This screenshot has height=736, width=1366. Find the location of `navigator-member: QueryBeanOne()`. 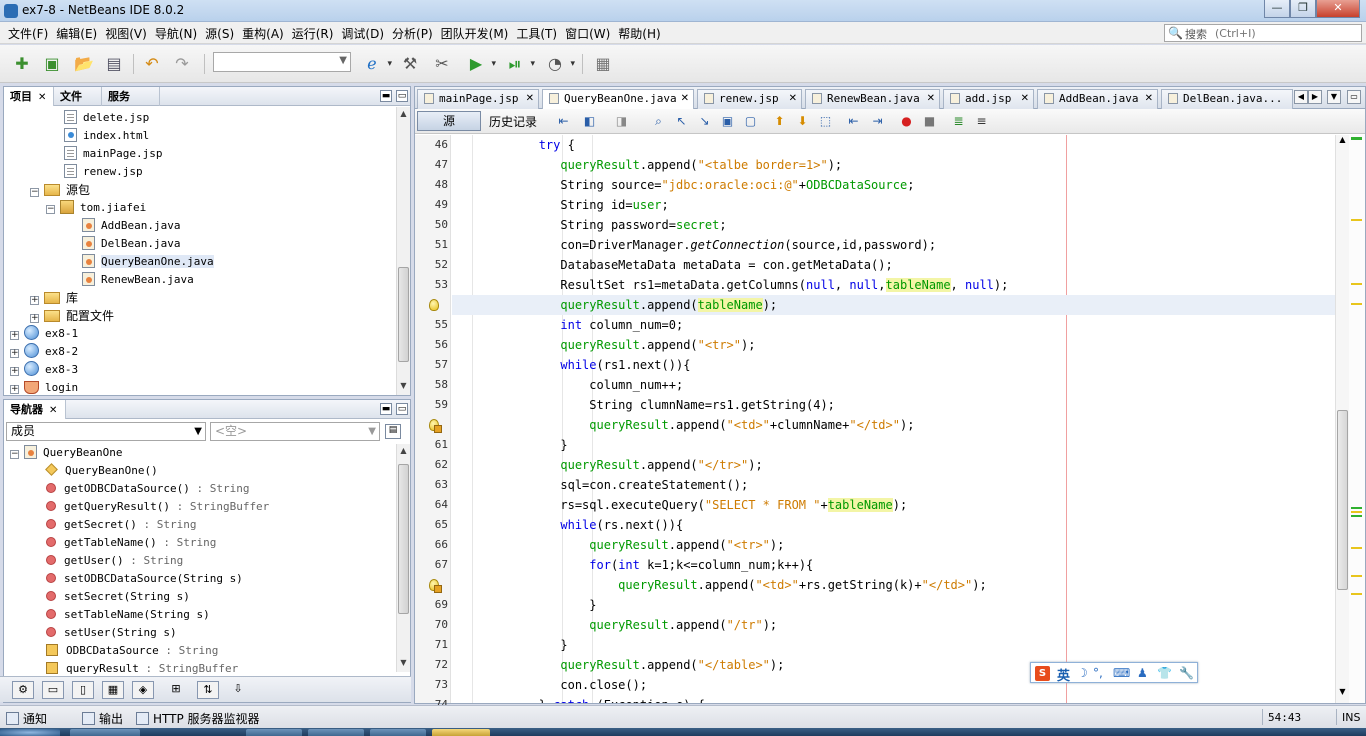

navigator-member: QueryBeanOne() is located at coordinates (101, 471).